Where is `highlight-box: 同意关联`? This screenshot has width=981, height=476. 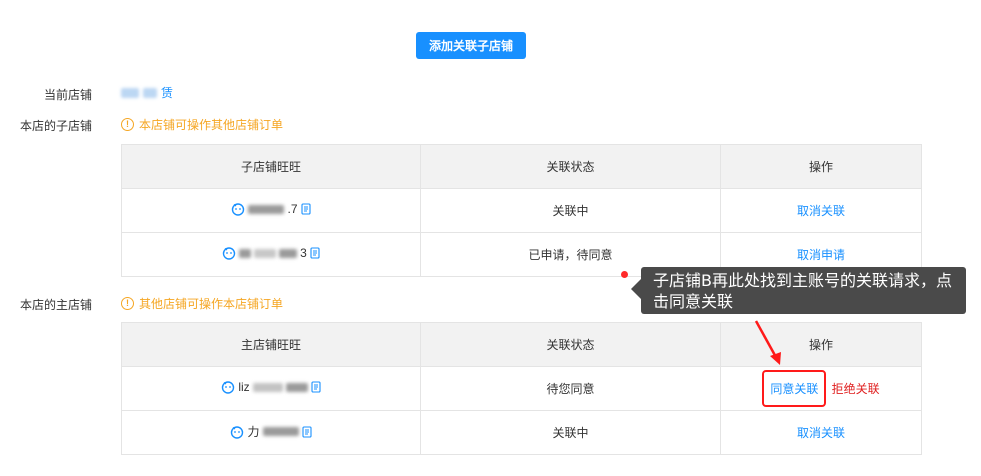 highlight-box: 同意关联 is located at coordinates (794, 388).